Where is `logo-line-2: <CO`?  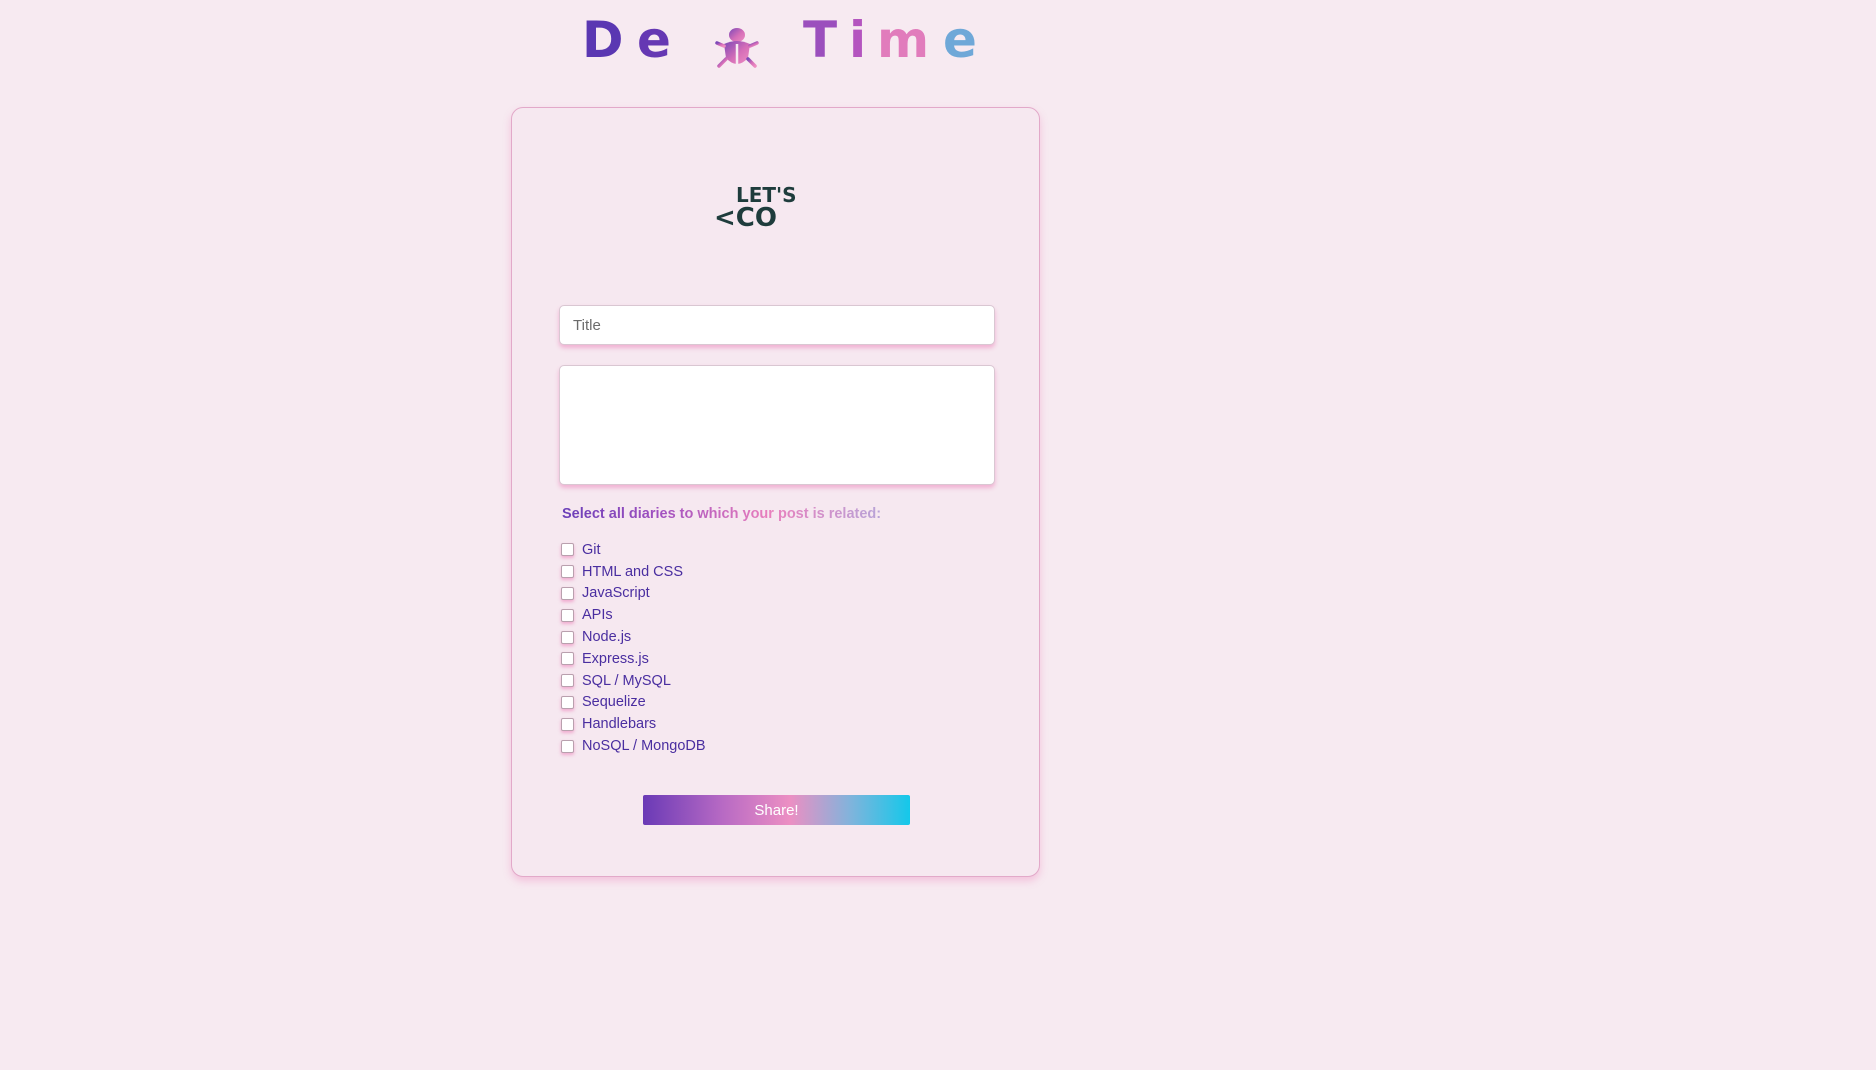 logo-line-2: <CO is located at coordinates (745, 218).